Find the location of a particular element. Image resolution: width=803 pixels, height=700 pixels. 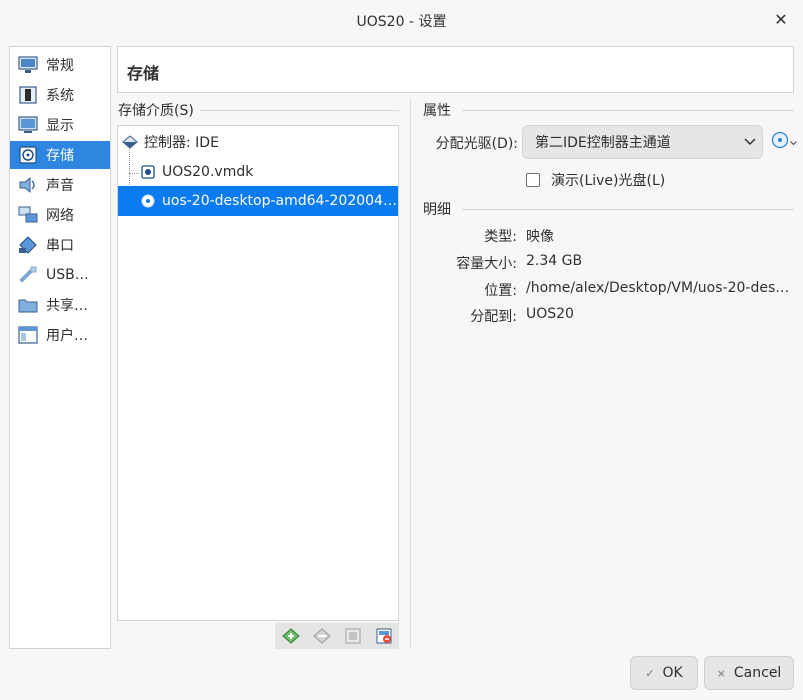

close-icon: × is located at coordinates (721, 673).